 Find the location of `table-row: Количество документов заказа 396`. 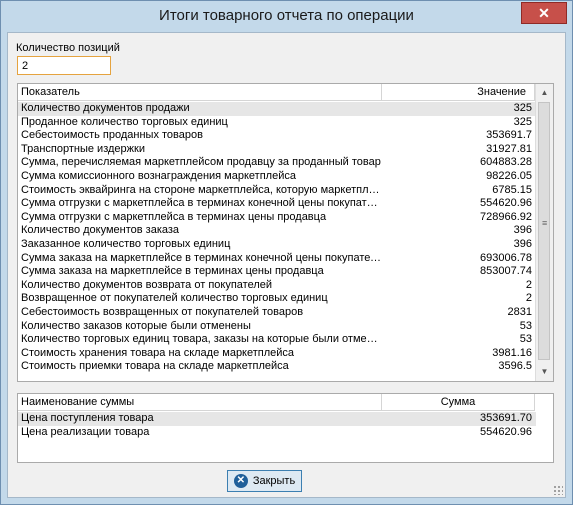

table-row: Количество документов заказа 396 is located at coordinates (277, 231).